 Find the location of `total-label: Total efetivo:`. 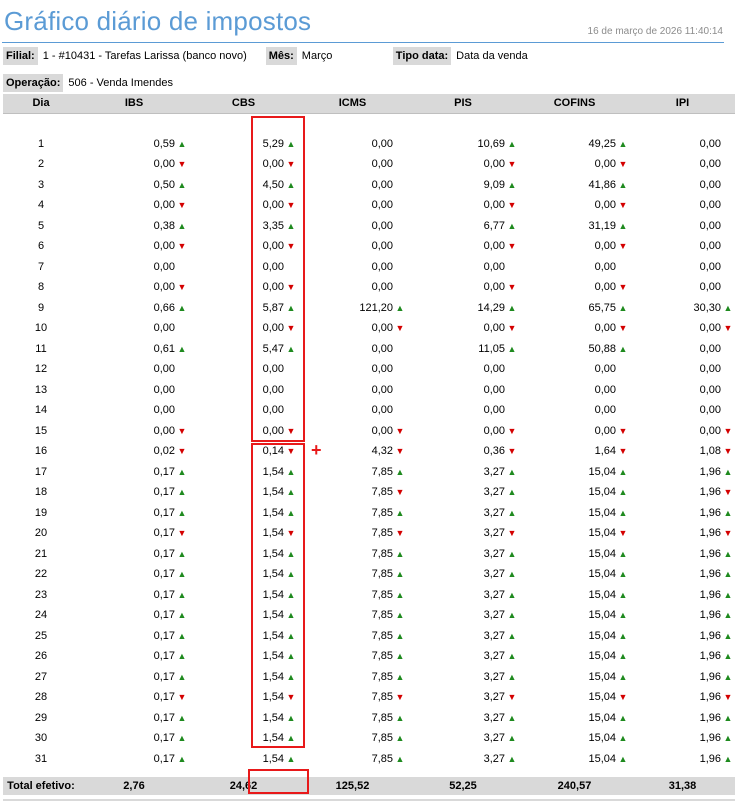

total-label: Total efetivo: is located at coordinates (41, 787).